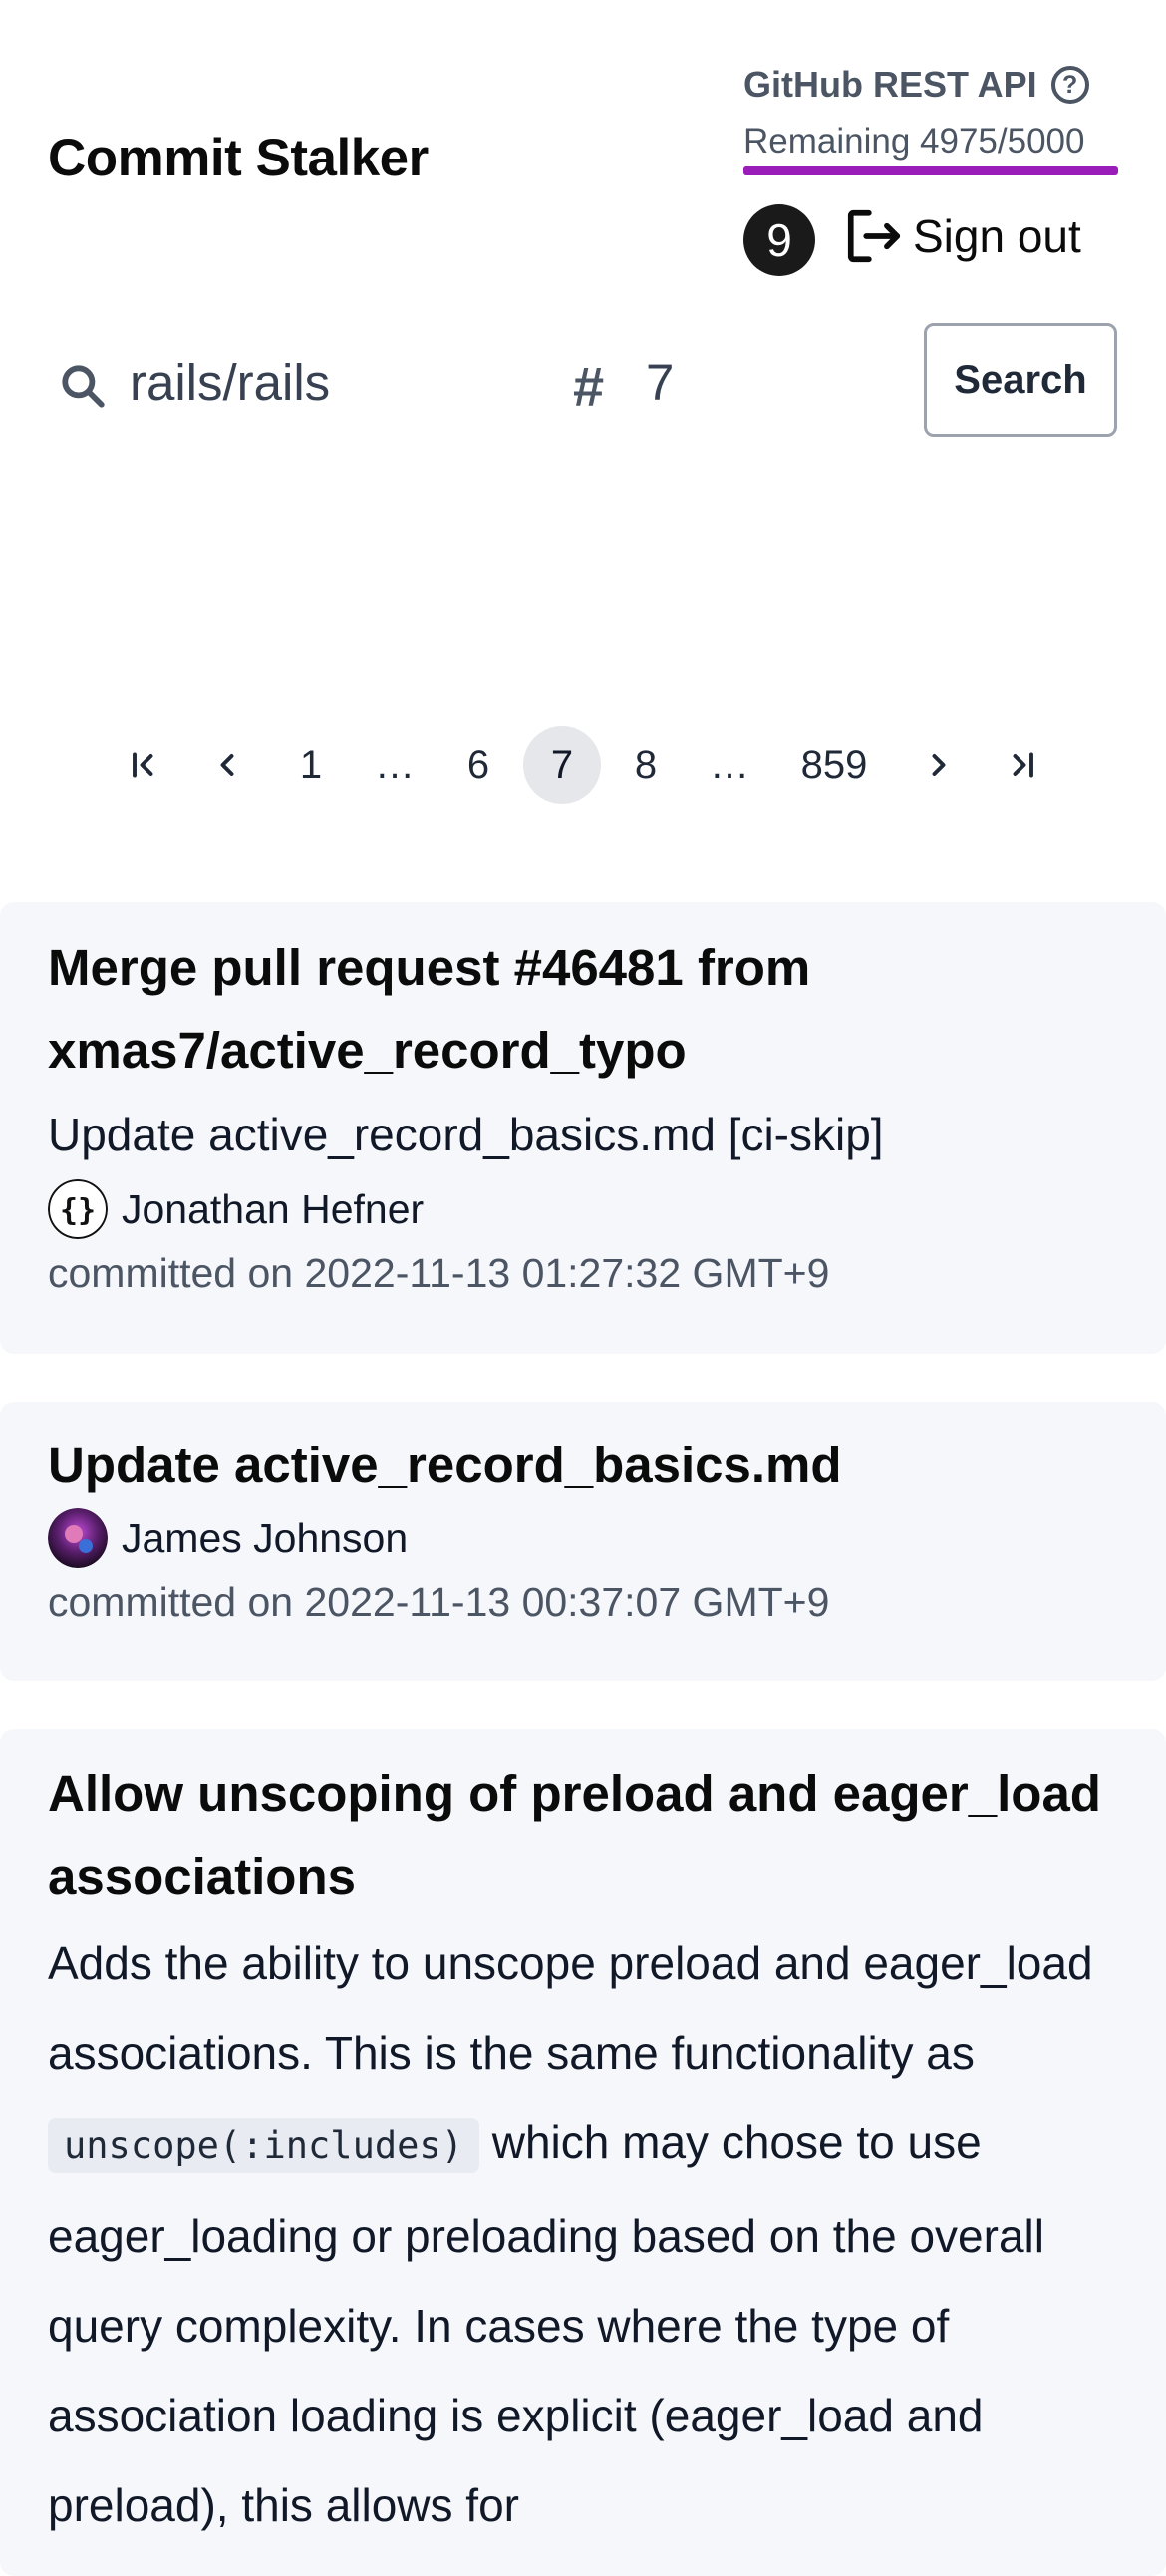 The width and height of the screenshot is (1166, 2576). Describe the element at coordinates (583, 1538) in the screenshot. I see `commit-author: James Johnson` at that location.